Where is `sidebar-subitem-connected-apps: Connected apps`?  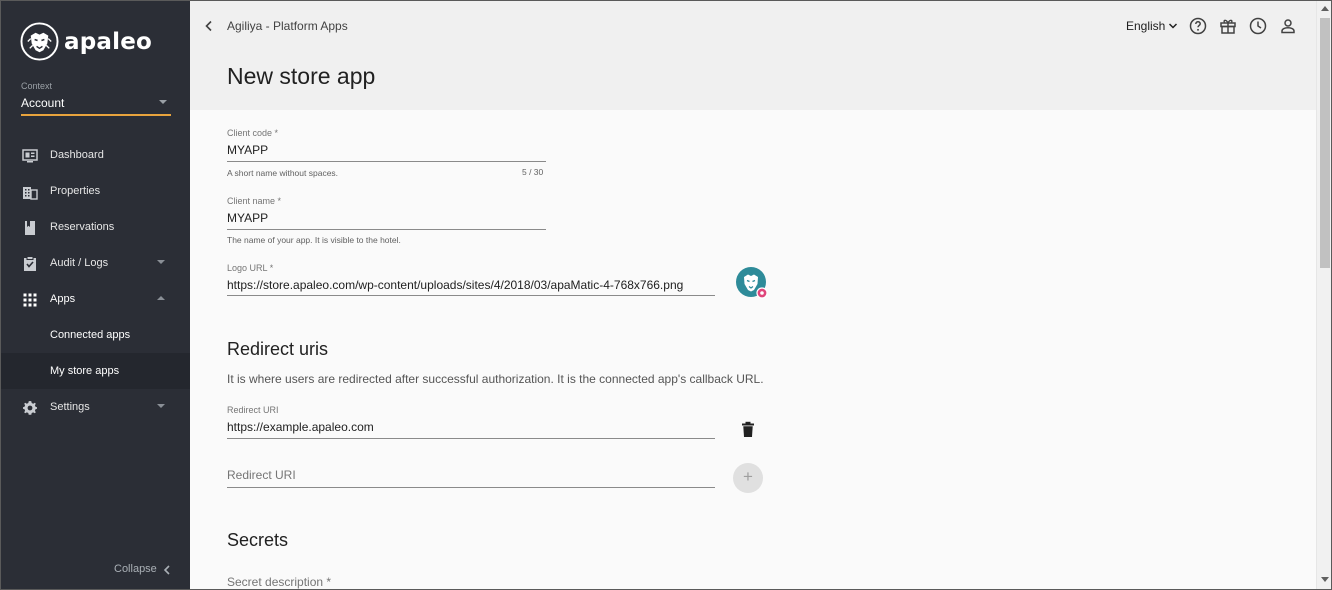
sidebar-subitem-connected-apps: Connected apps is located at coordinates (95, 335).